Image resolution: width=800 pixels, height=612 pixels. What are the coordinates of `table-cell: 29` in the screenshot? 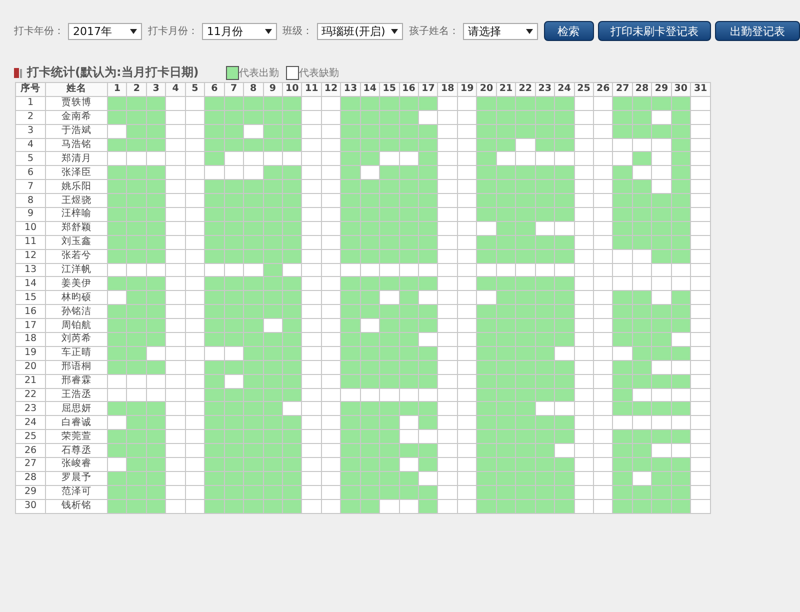 It's located at (31, 492).